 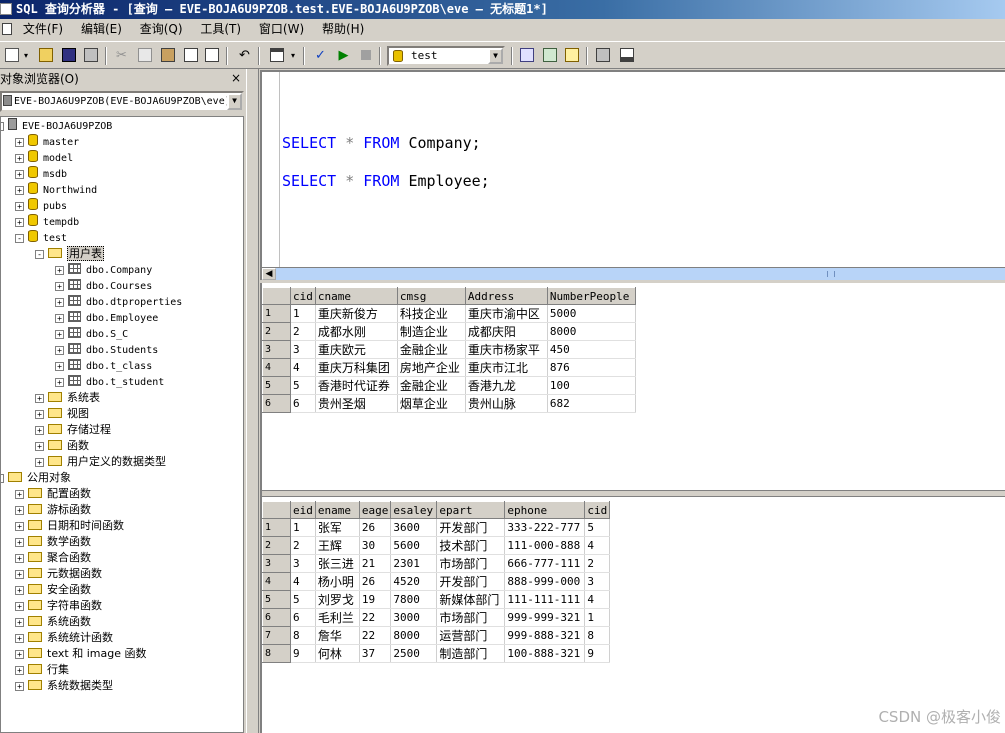 What do you see at coordinates (545, 599) in the screenshot?
I see `table-cell: 111-111-111` at bounding box center [545, 599].